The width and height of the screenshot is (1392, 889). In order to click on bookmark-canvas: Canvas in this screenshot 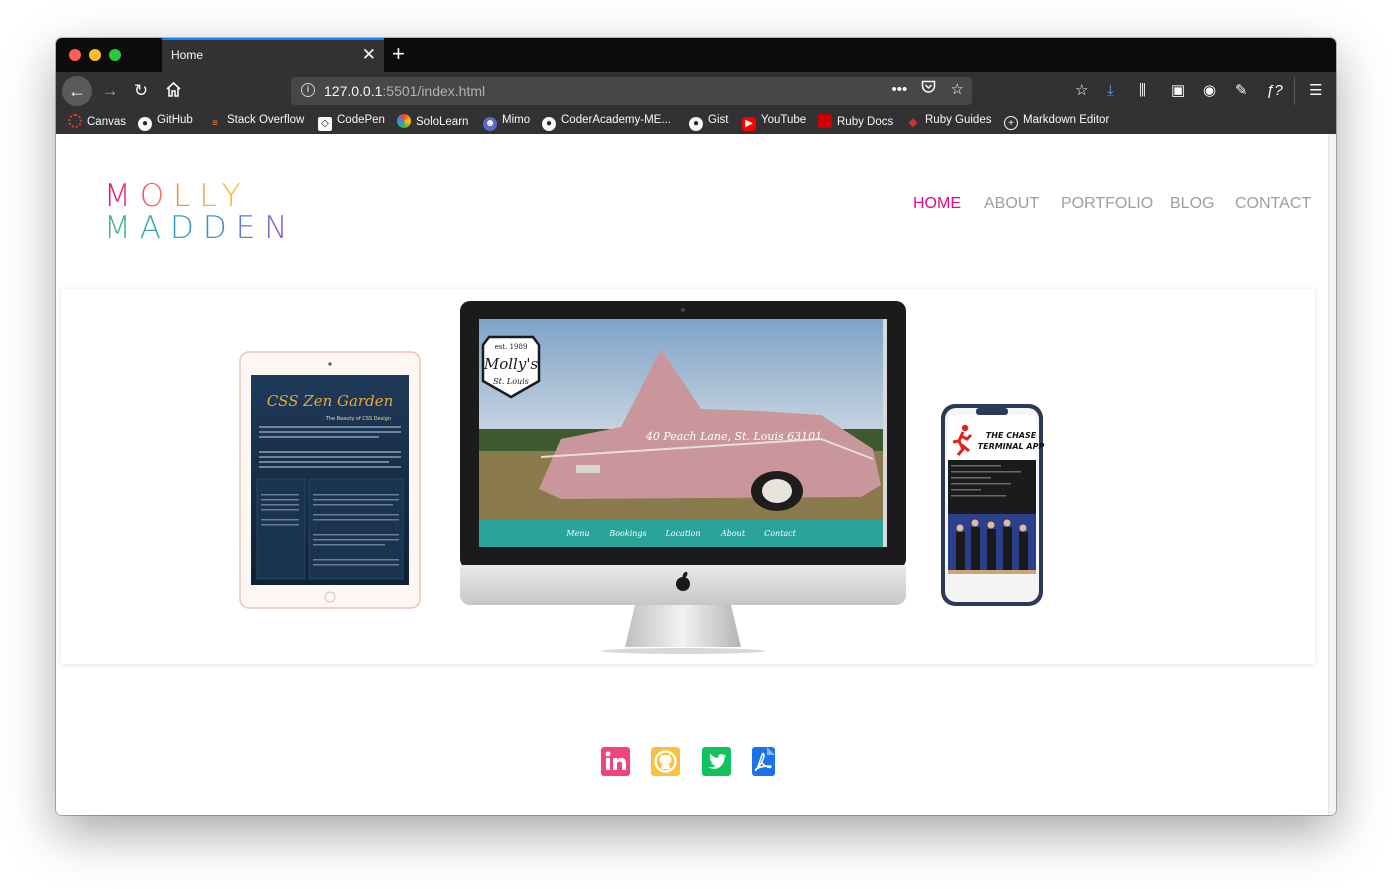, I will do `click(97, 121)`.